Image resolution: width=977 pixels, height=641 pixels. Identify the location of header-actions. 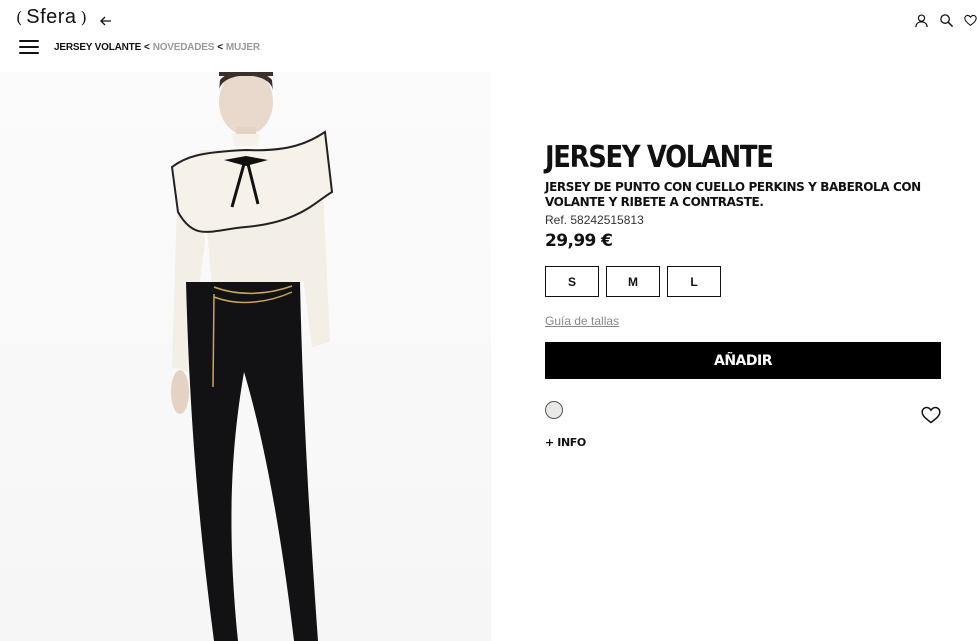
(945, 20).